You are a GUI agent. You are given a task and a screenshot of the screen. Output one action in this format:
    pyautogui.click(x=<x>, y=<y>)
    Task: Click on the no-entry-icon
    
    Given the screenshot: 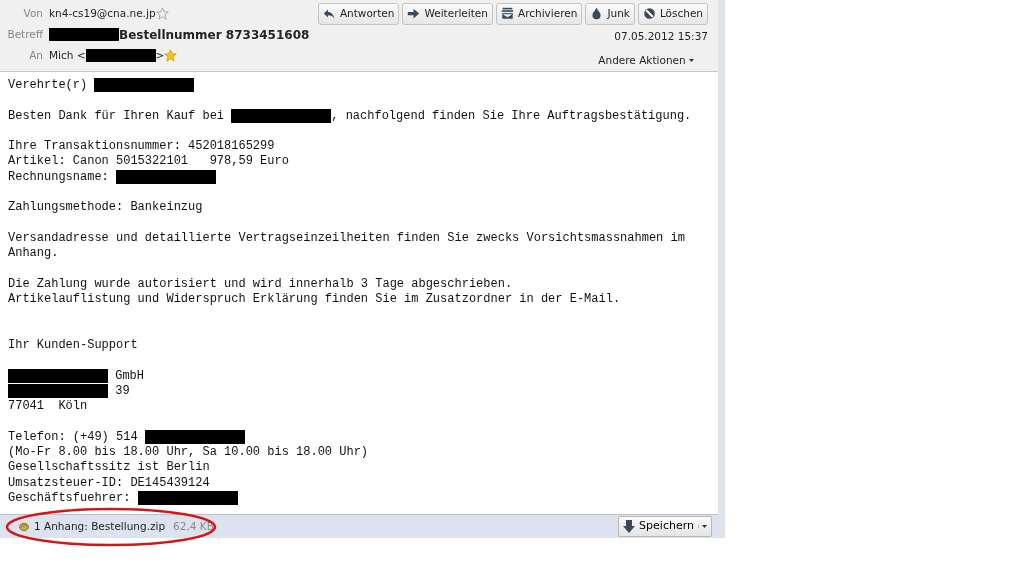 What is the action you would take?
    pyautogui.click(x=649, y=14)
    